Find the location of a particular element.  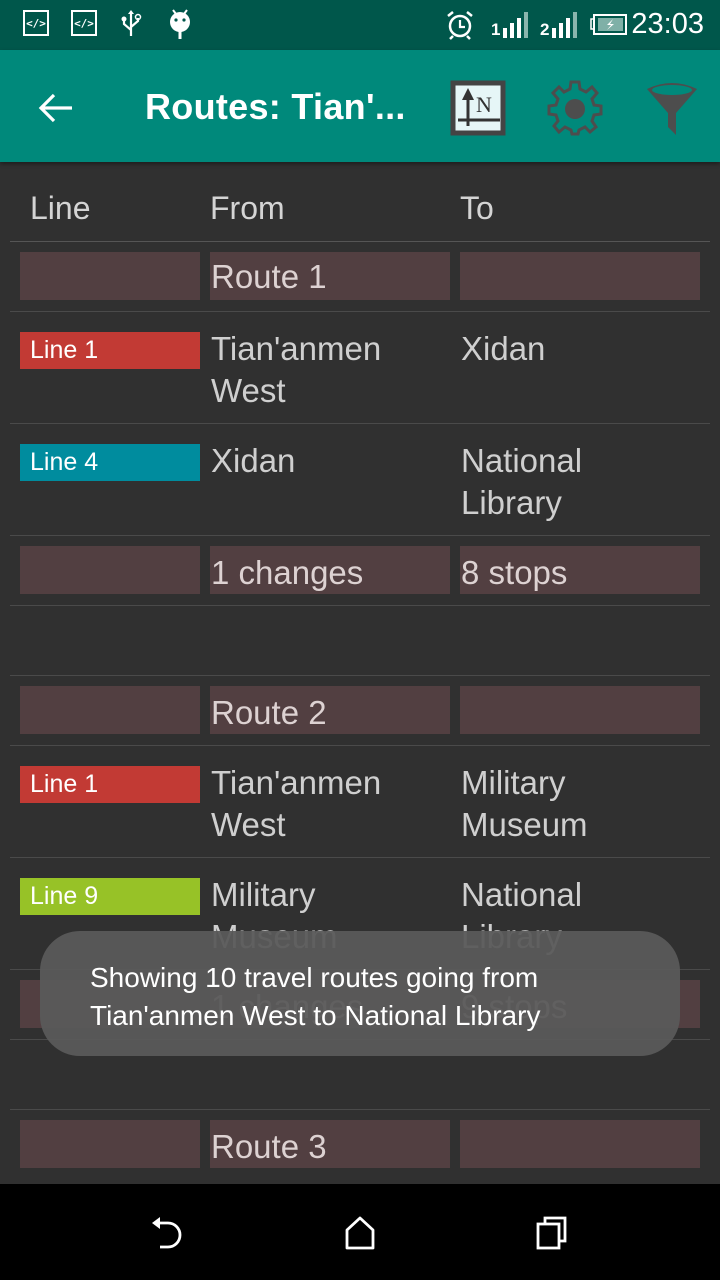

table-row: Line 1 Tian'anmen West Xidan is located at coordinates (360, 368).